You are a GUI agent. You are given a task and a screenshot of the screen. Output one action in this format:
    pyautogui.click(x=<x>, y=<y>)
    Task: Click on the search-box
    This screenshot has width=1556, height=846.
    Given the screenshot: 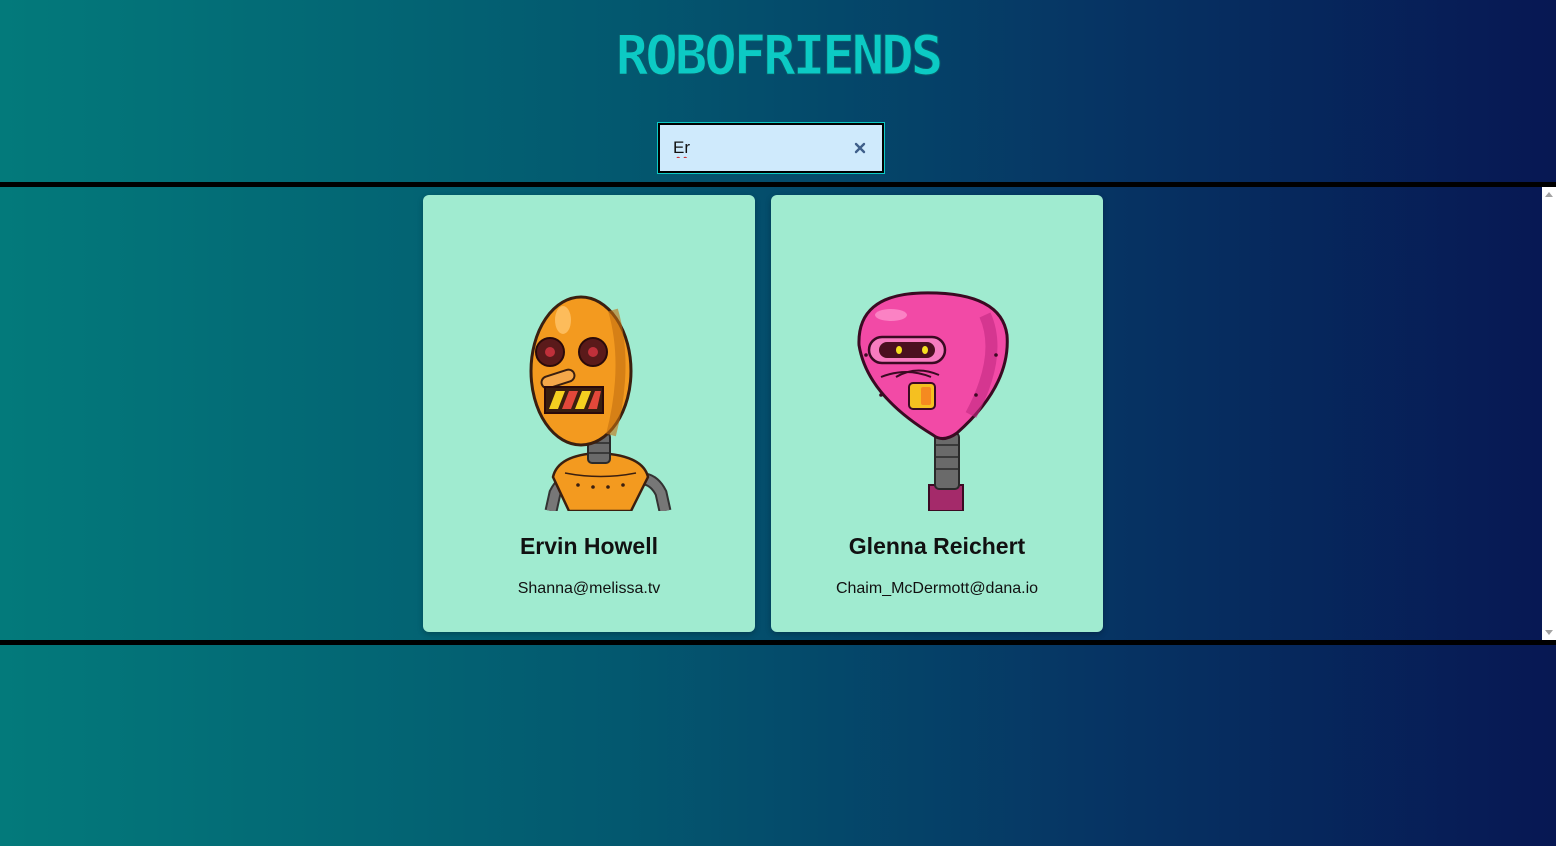 What is the action you would take?
    pyautogui.click(x=771, y=148)
    